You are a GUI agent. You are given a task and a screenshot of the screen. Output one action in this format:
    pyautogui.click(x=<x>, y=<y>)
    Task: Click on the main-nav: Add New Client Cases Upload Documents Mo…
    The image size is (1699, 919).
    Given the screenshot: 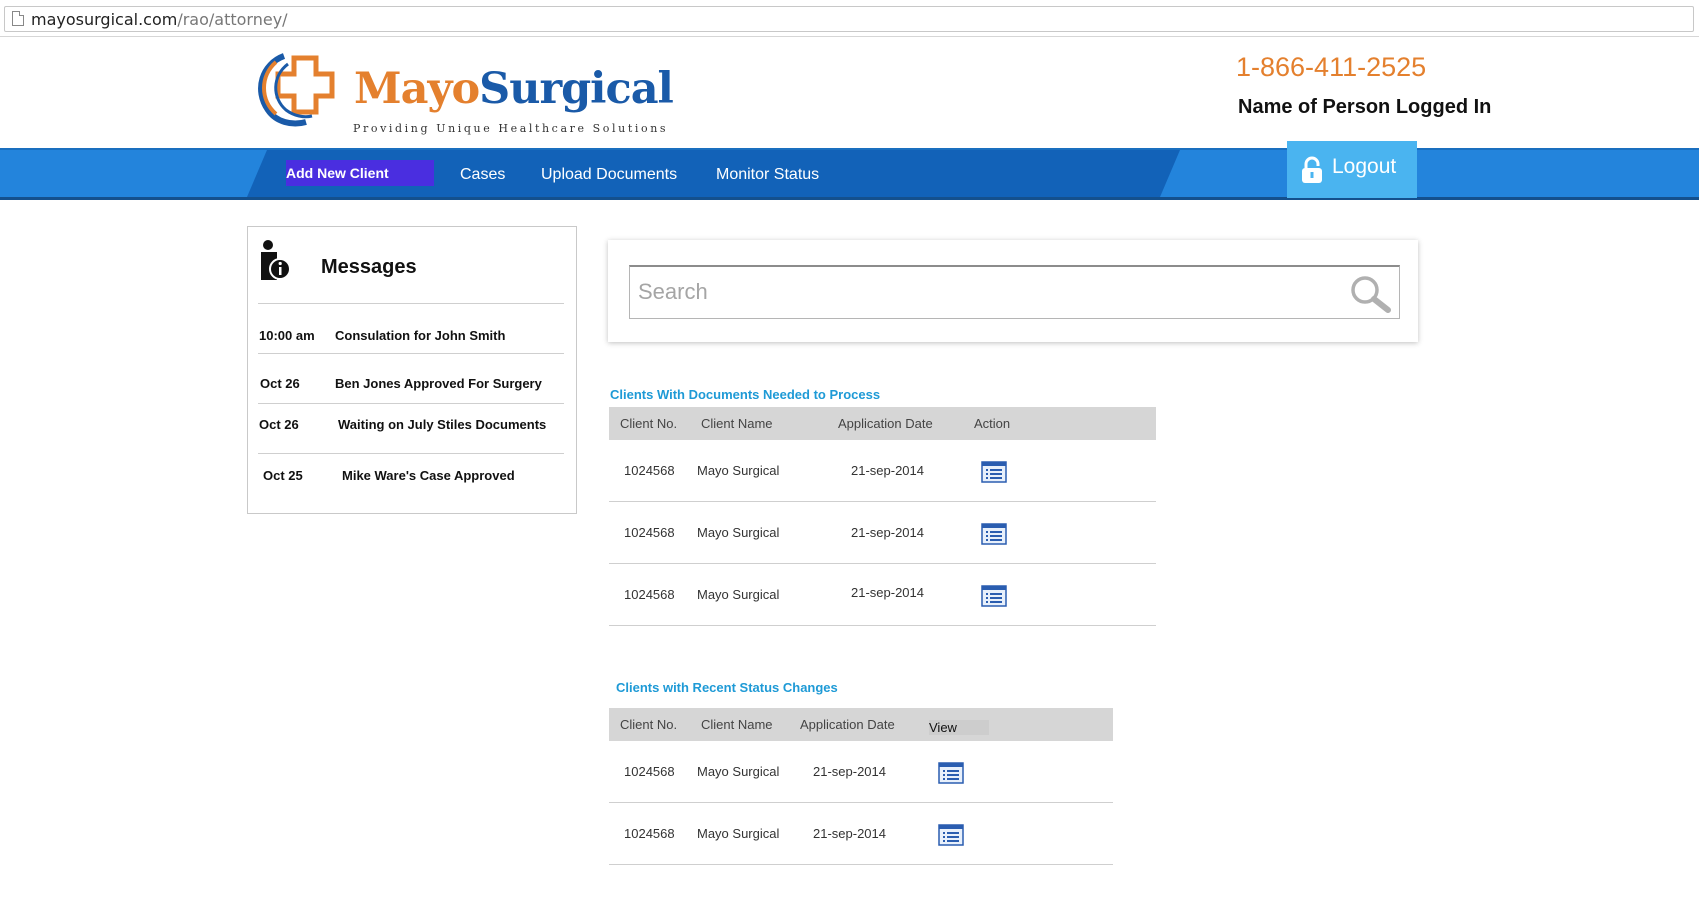 What is the action you would take?
    pyautogui.click(x=849, y=174)
    